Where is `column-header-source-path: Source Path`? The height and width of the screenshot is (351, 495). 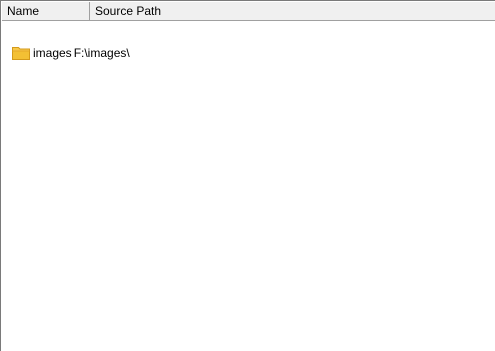 column-header-source-path: Source Path is located at coordinates (292, 11).